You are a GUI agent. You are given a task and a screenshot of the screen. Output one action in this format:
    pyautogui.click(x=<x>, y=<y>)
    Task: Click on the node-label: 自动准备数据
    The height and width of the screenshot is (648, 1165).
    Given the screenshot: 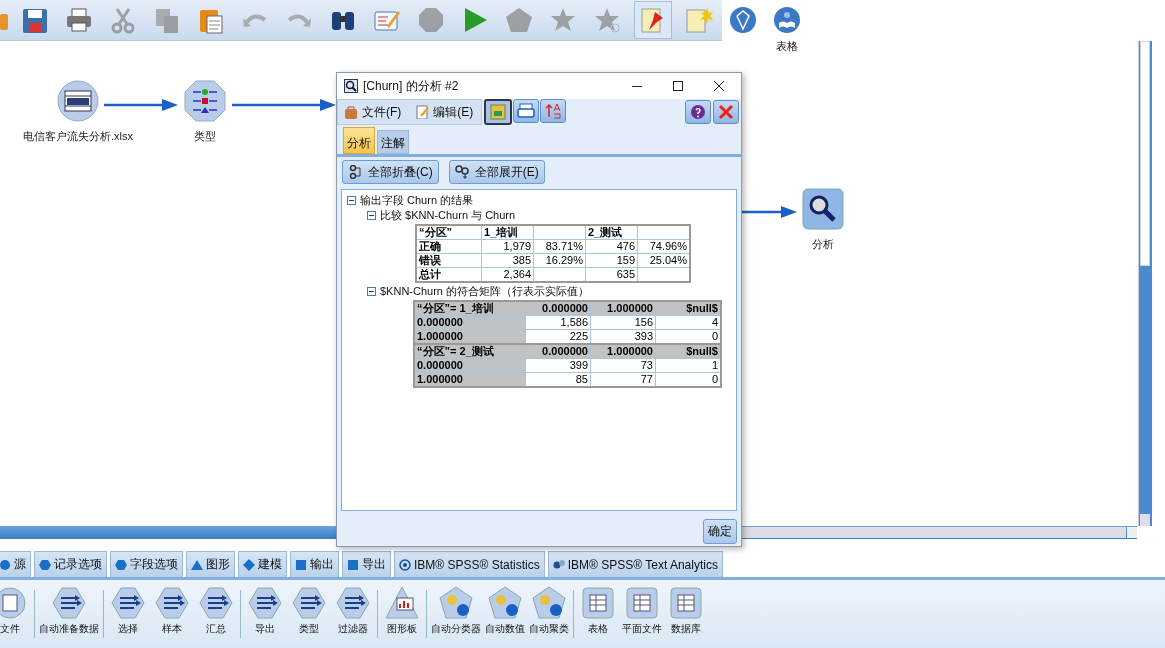 What is the action you would take?
    pyautogui.click(x=69, y=629)
    